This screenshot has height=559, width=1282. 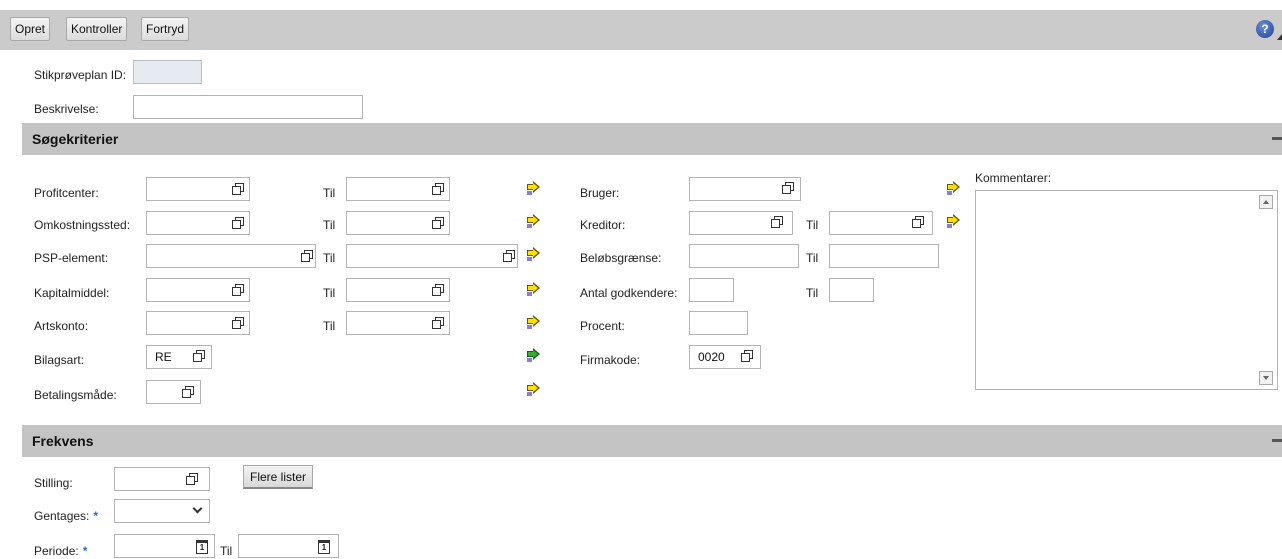 What do you see at coordinates (603, 225) in the screenshot?
I see `vendor-label: Kreditor:` at bounding box center [603, 225].